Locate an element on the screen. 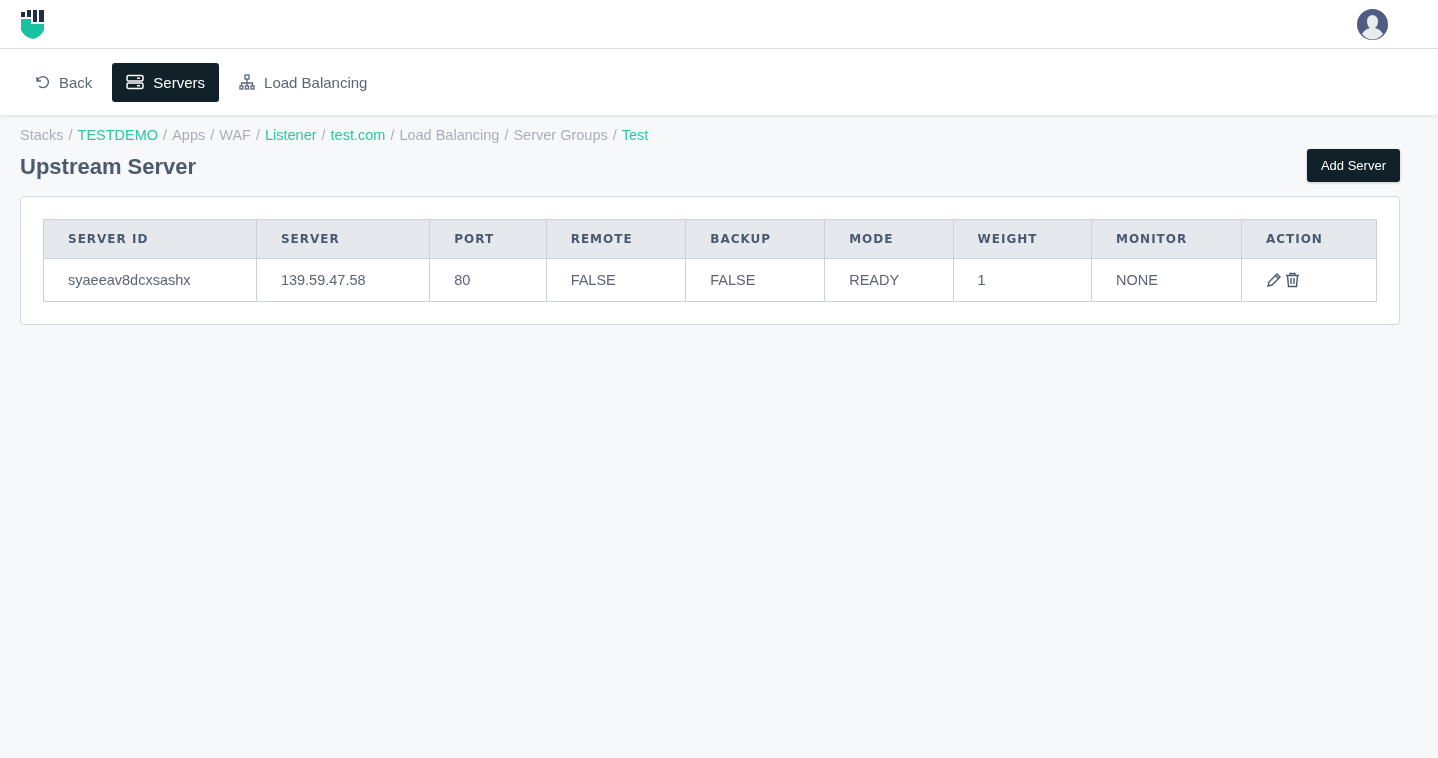 This screenshot has width=1438, height=758. column-header: BACKUP is located at coordinates (755, 239).